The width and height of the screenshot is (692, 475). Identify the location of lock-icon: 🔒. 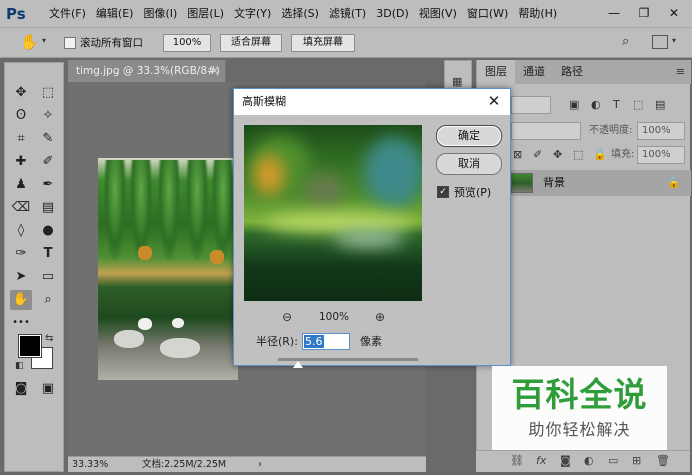
(674, 182).